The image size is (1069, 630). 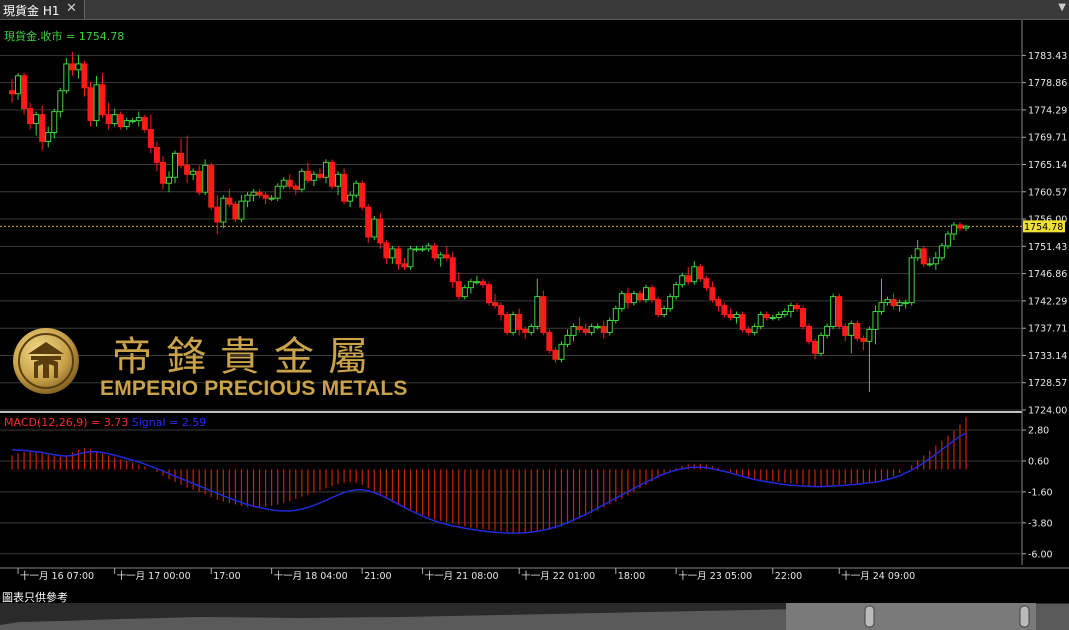 I want to click on time-tick-label: 十一月 24 09:00, so click(x=878, y=576).